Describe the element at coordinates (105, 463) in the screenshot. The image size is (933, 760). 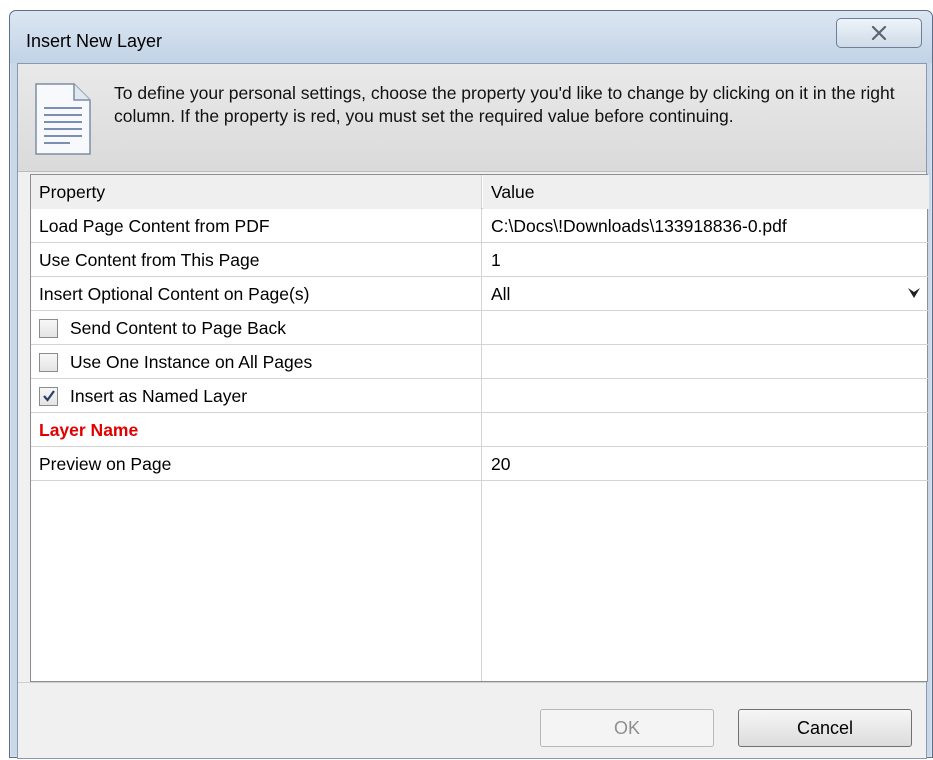
I see `row-label: Preview on Page` at that location.